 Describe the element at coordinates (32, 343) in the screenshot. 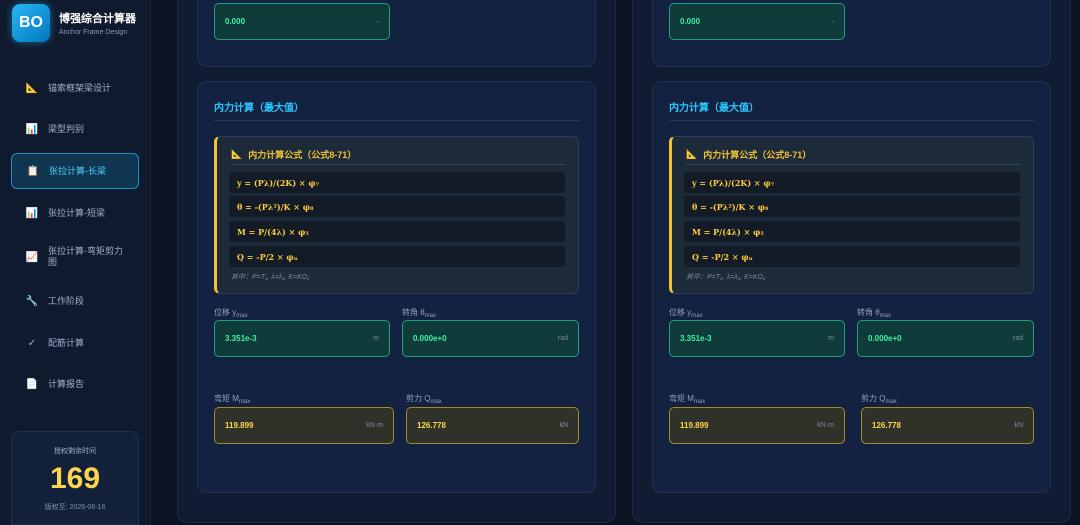

I see `check-icon: ✓` at that location.